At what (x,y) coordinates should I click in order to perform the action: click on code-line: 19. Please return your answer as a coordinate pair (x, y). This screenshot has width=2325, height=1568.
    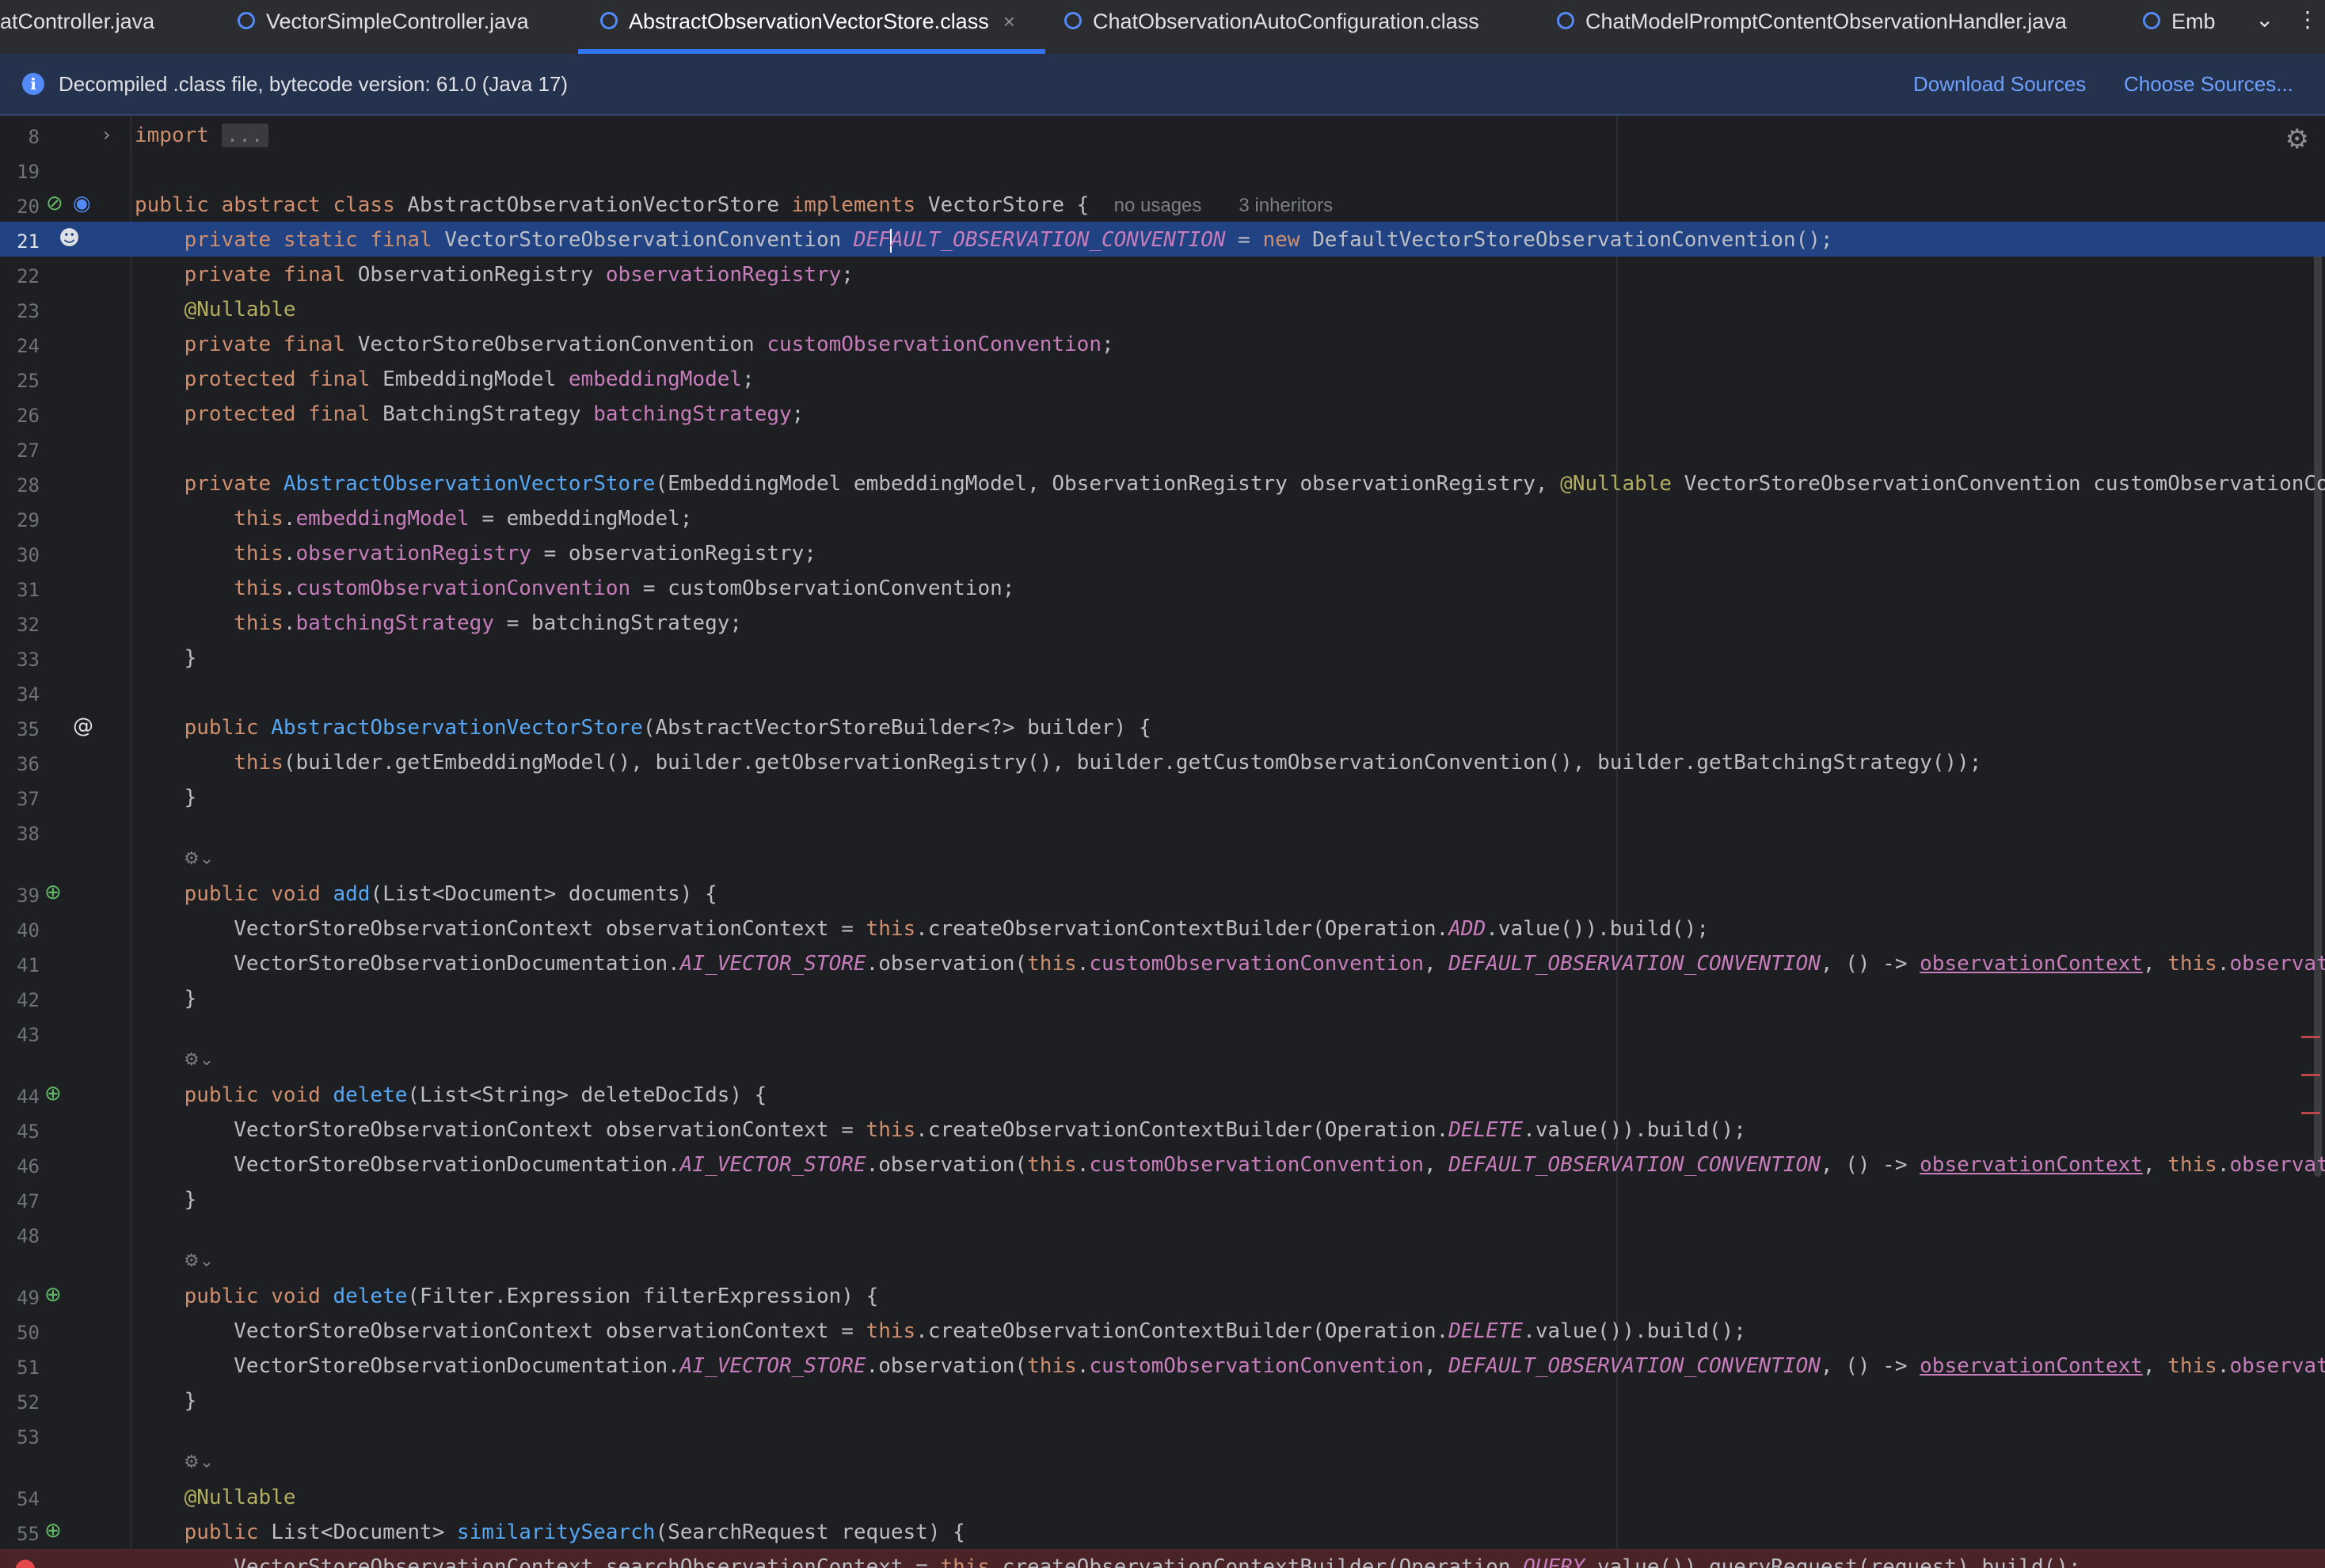
    Looking at the image, I should click on (1162, 169).